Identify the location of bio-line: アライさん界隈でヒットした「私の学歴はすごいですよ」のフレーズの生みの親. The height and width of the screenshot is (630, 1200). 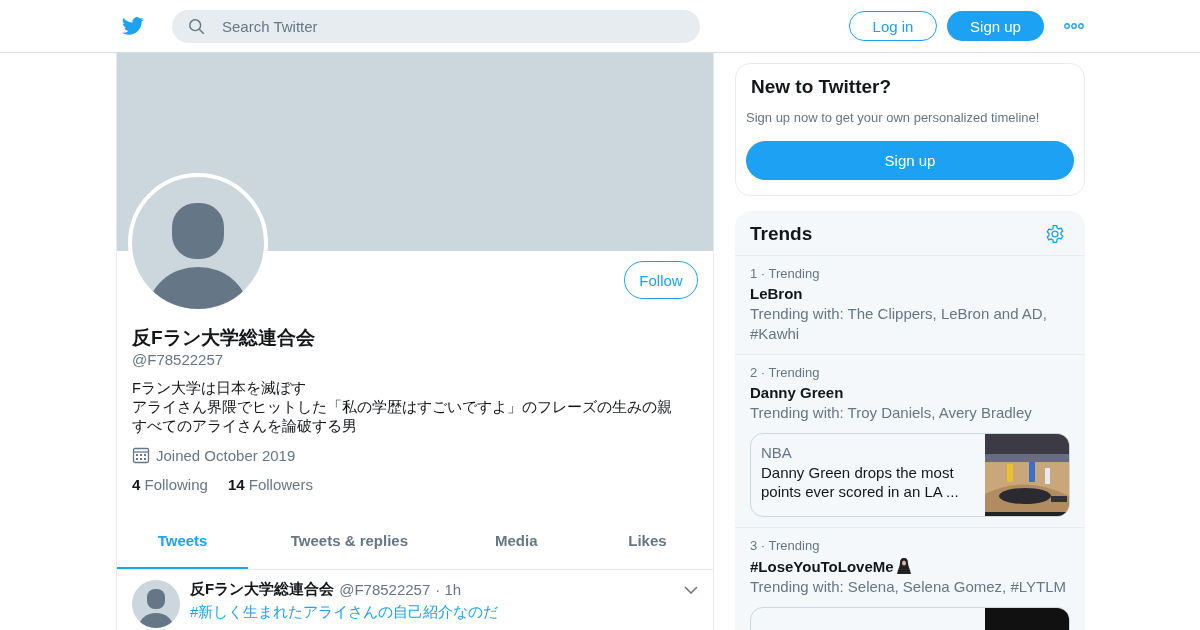
(402, 407).